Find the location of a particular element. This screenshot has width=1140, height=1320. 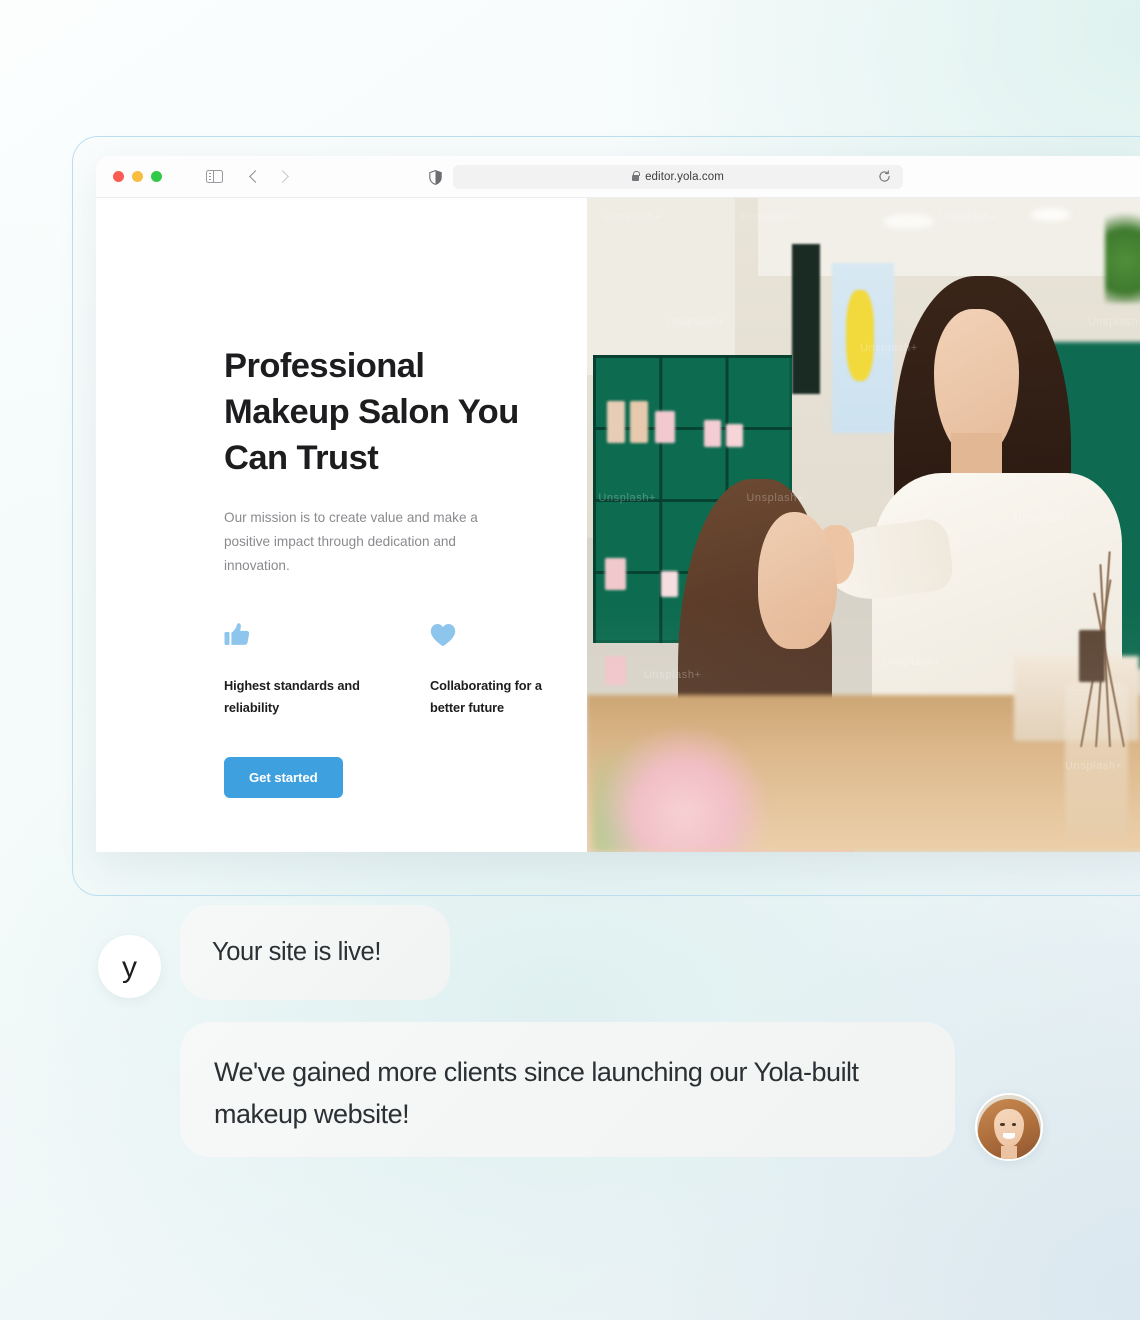

shield-icon is located at coordinates (435, 177).